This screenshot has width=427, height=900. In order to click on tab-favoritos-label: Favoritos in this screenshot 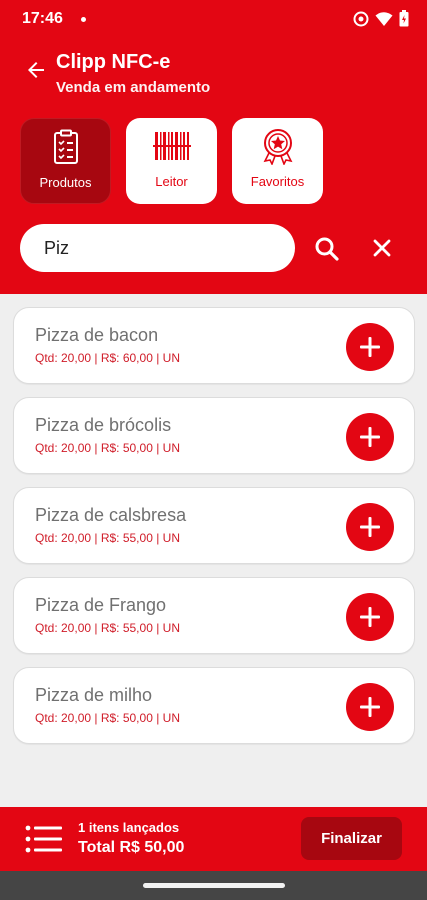, I will do `click(277, 181)`.